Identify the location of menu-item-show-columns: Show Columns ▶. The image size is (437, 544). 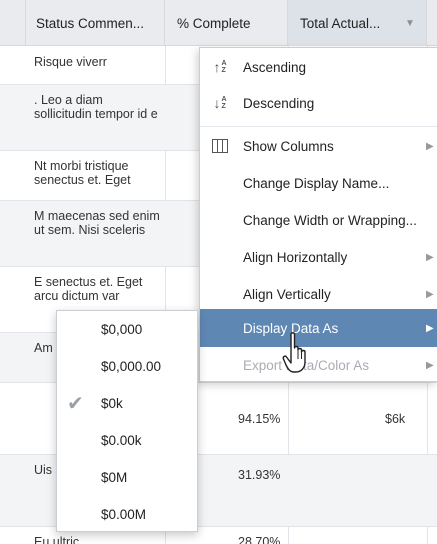
(318, 146).